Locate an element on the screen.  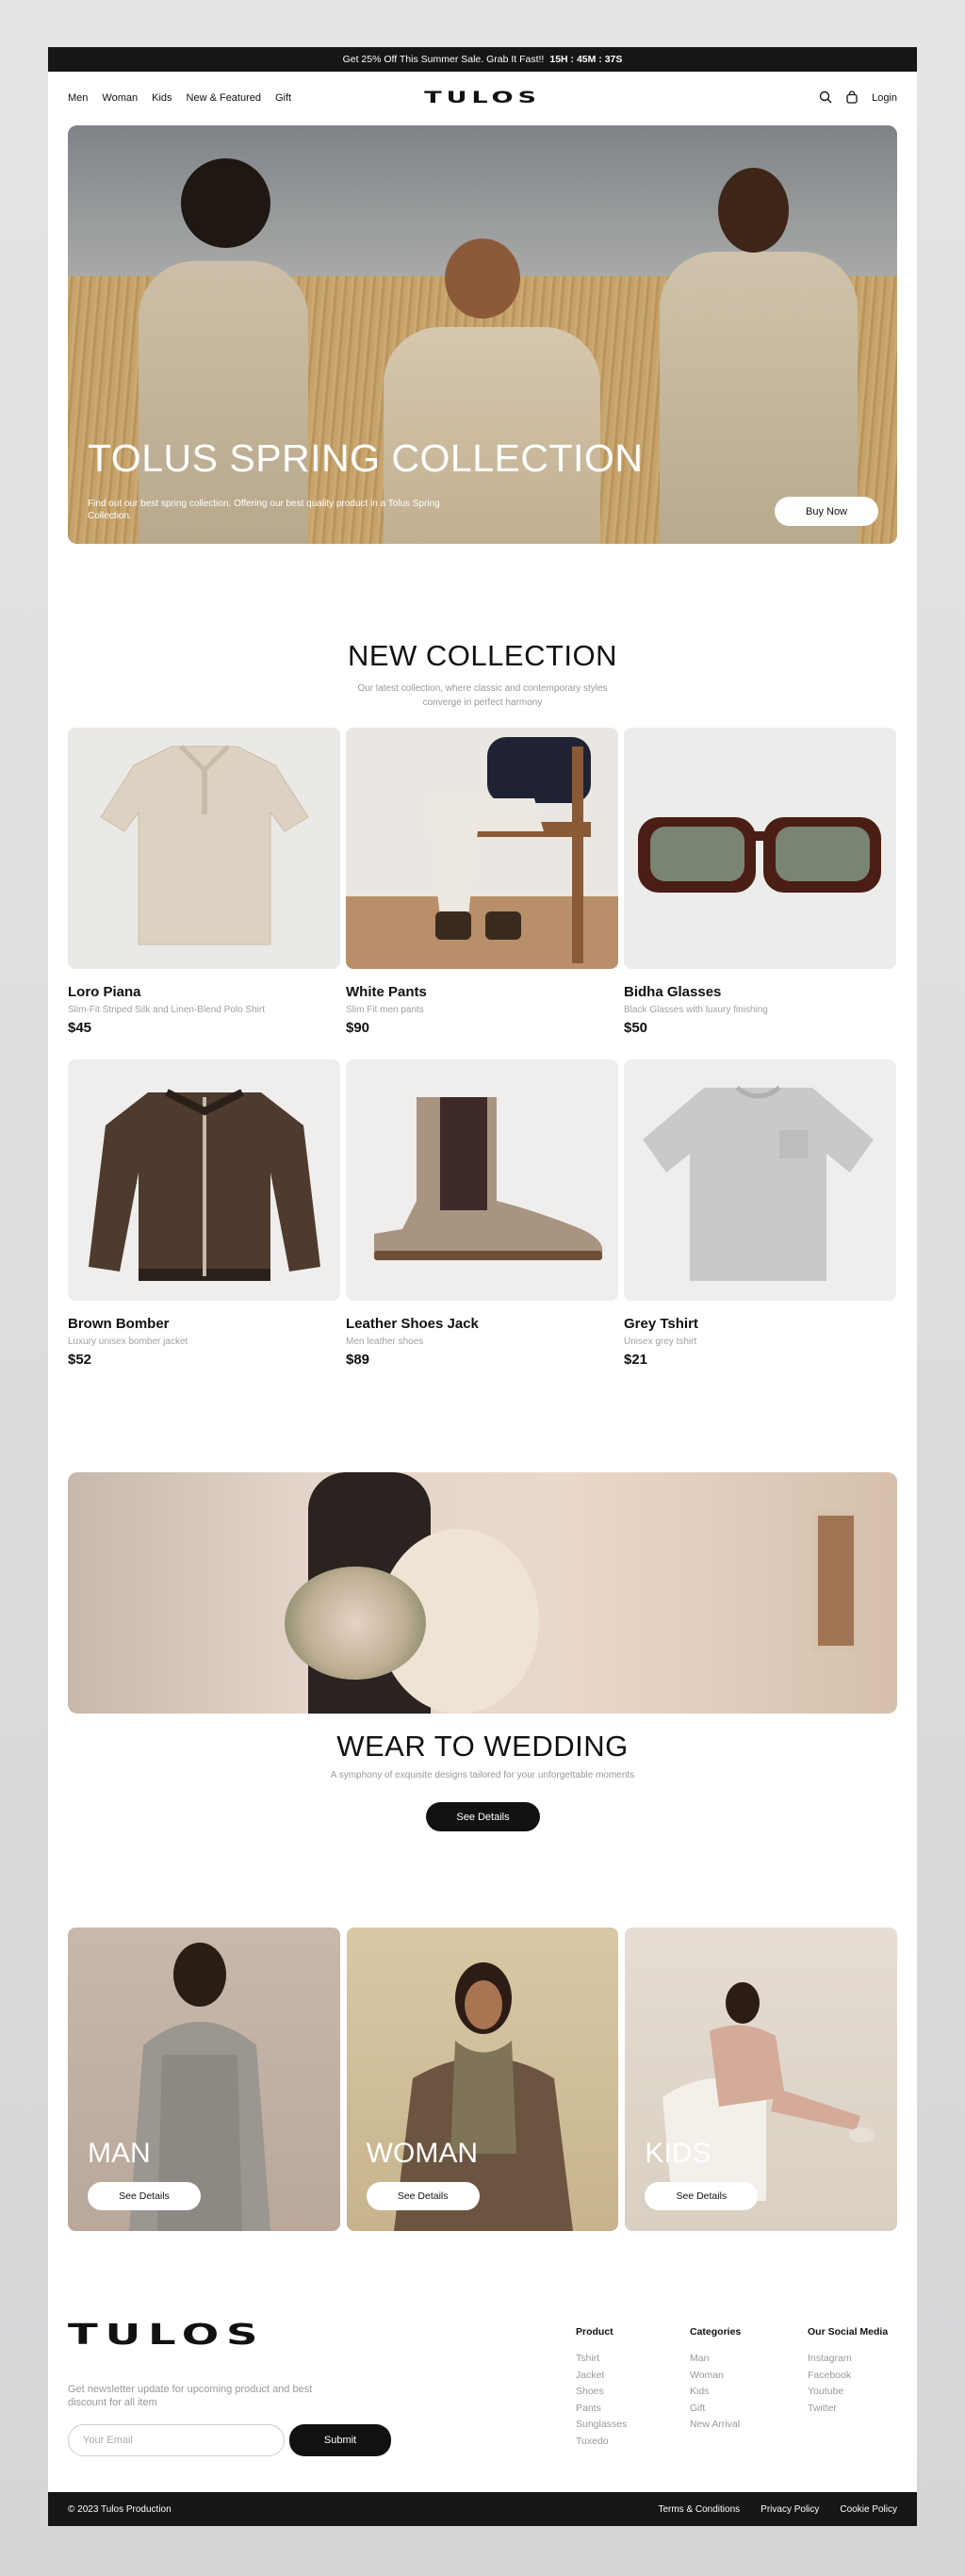
product-desc: Luxury unisex bomber jacket is located at coordinates (128, 1342).